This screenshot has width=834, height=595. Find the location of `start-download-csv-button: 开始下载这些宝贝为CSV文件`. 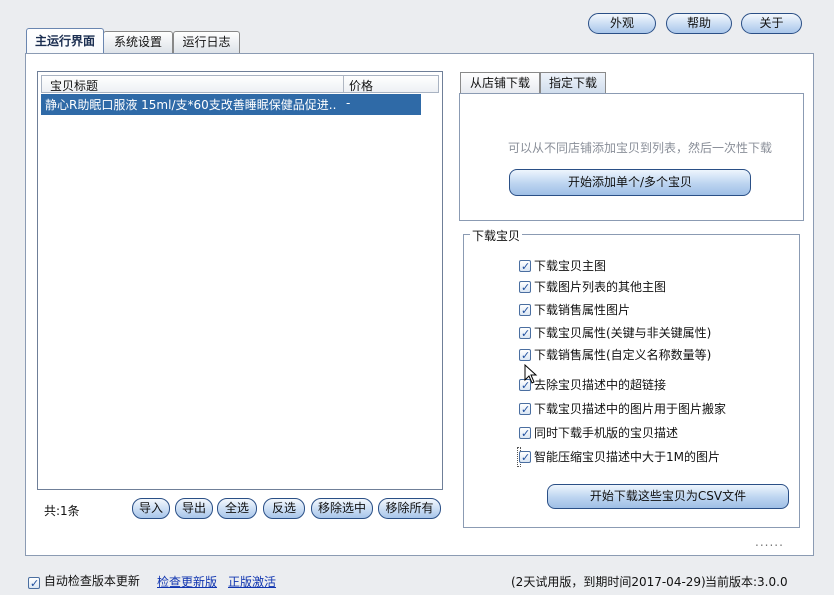

start-download-csv-button: 开始下载这些宝贝为CSV文件 is located at coordinates (668, 496).